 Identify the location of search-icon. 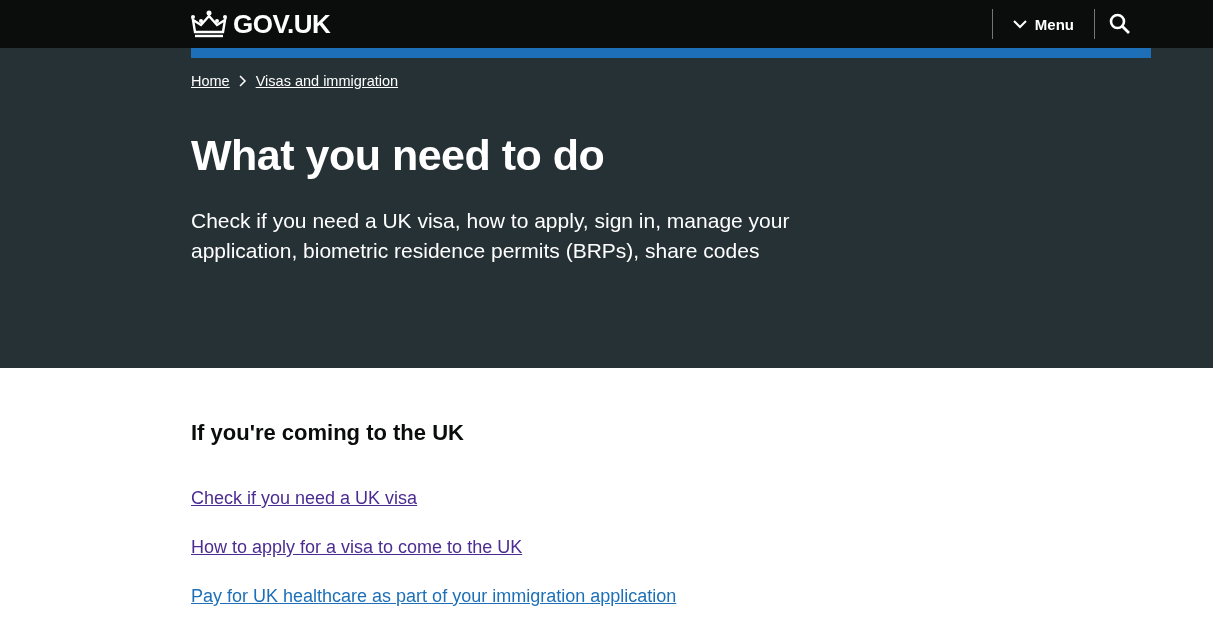
(1120, 24).